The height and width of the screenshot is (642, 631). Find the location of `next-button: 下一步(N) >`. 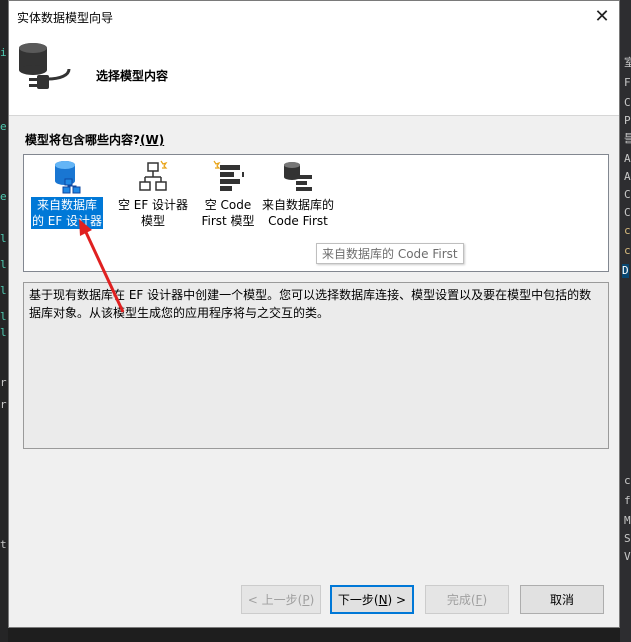

next-button: 下一步(N) > is located at coordinates (372, 599).